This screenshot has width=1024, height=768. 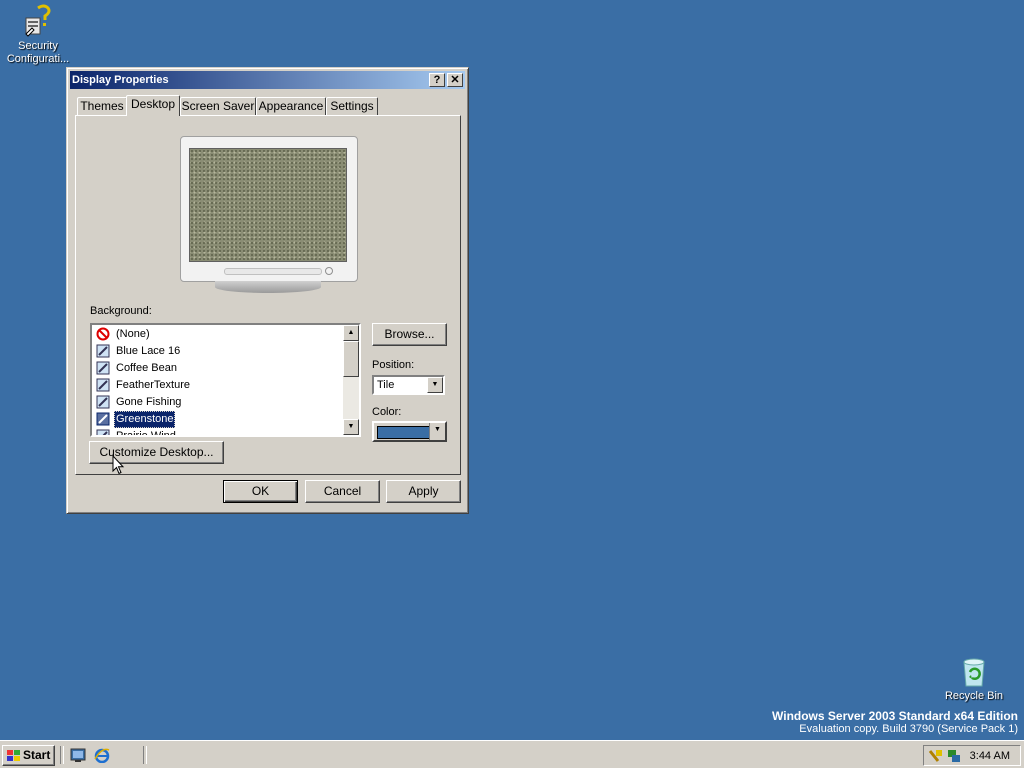 I want to click on recycle-bin-icon, so click(x=974, y=672).